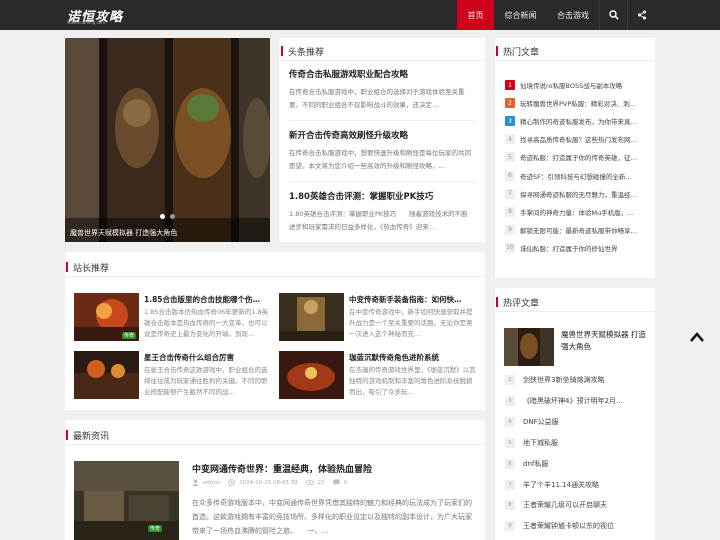  I want to click on latest-news-comments: 0, so click(346, 483).